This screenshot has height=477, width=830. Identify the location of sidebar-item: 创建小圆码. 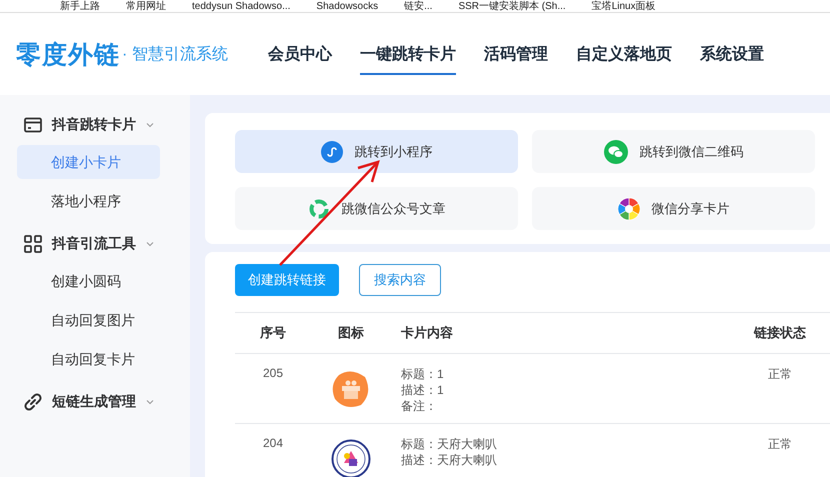
(88, 281).